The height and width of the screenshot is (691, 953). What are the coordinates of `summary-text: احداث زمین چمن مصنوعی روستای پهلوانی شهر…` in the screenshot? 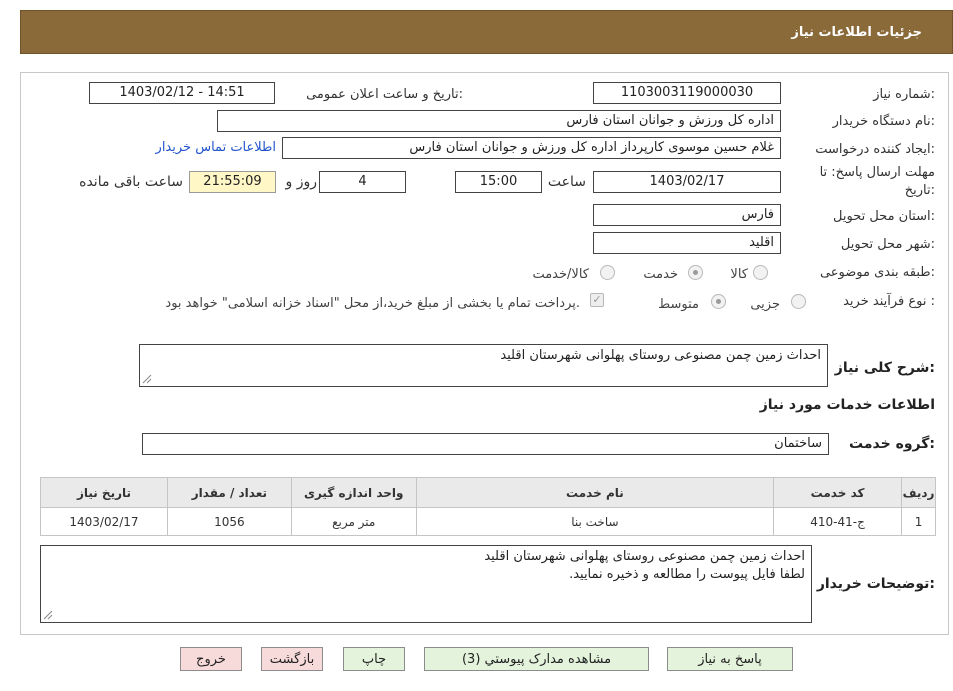 It's located at (660, 355).